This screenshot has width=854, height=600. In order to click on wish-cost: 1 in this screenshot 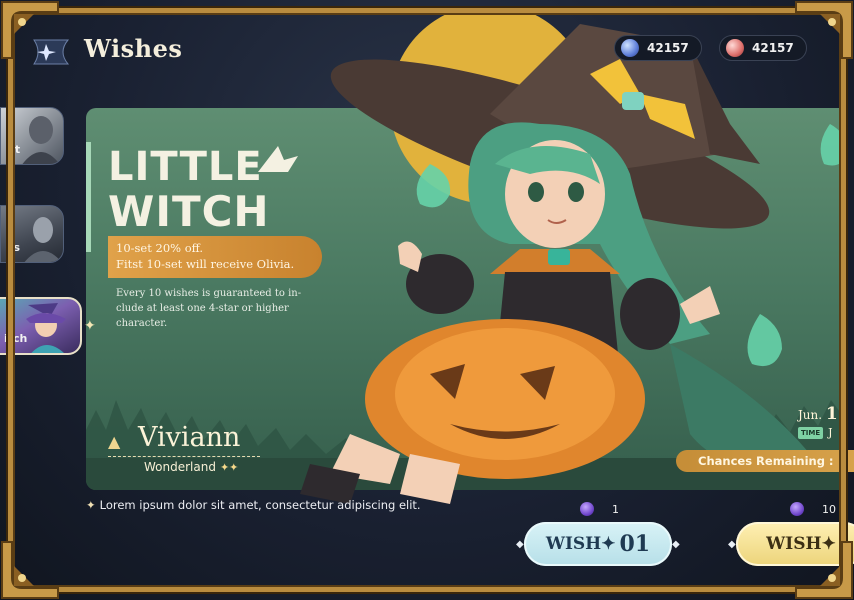, I will do `click(599, 509)`.